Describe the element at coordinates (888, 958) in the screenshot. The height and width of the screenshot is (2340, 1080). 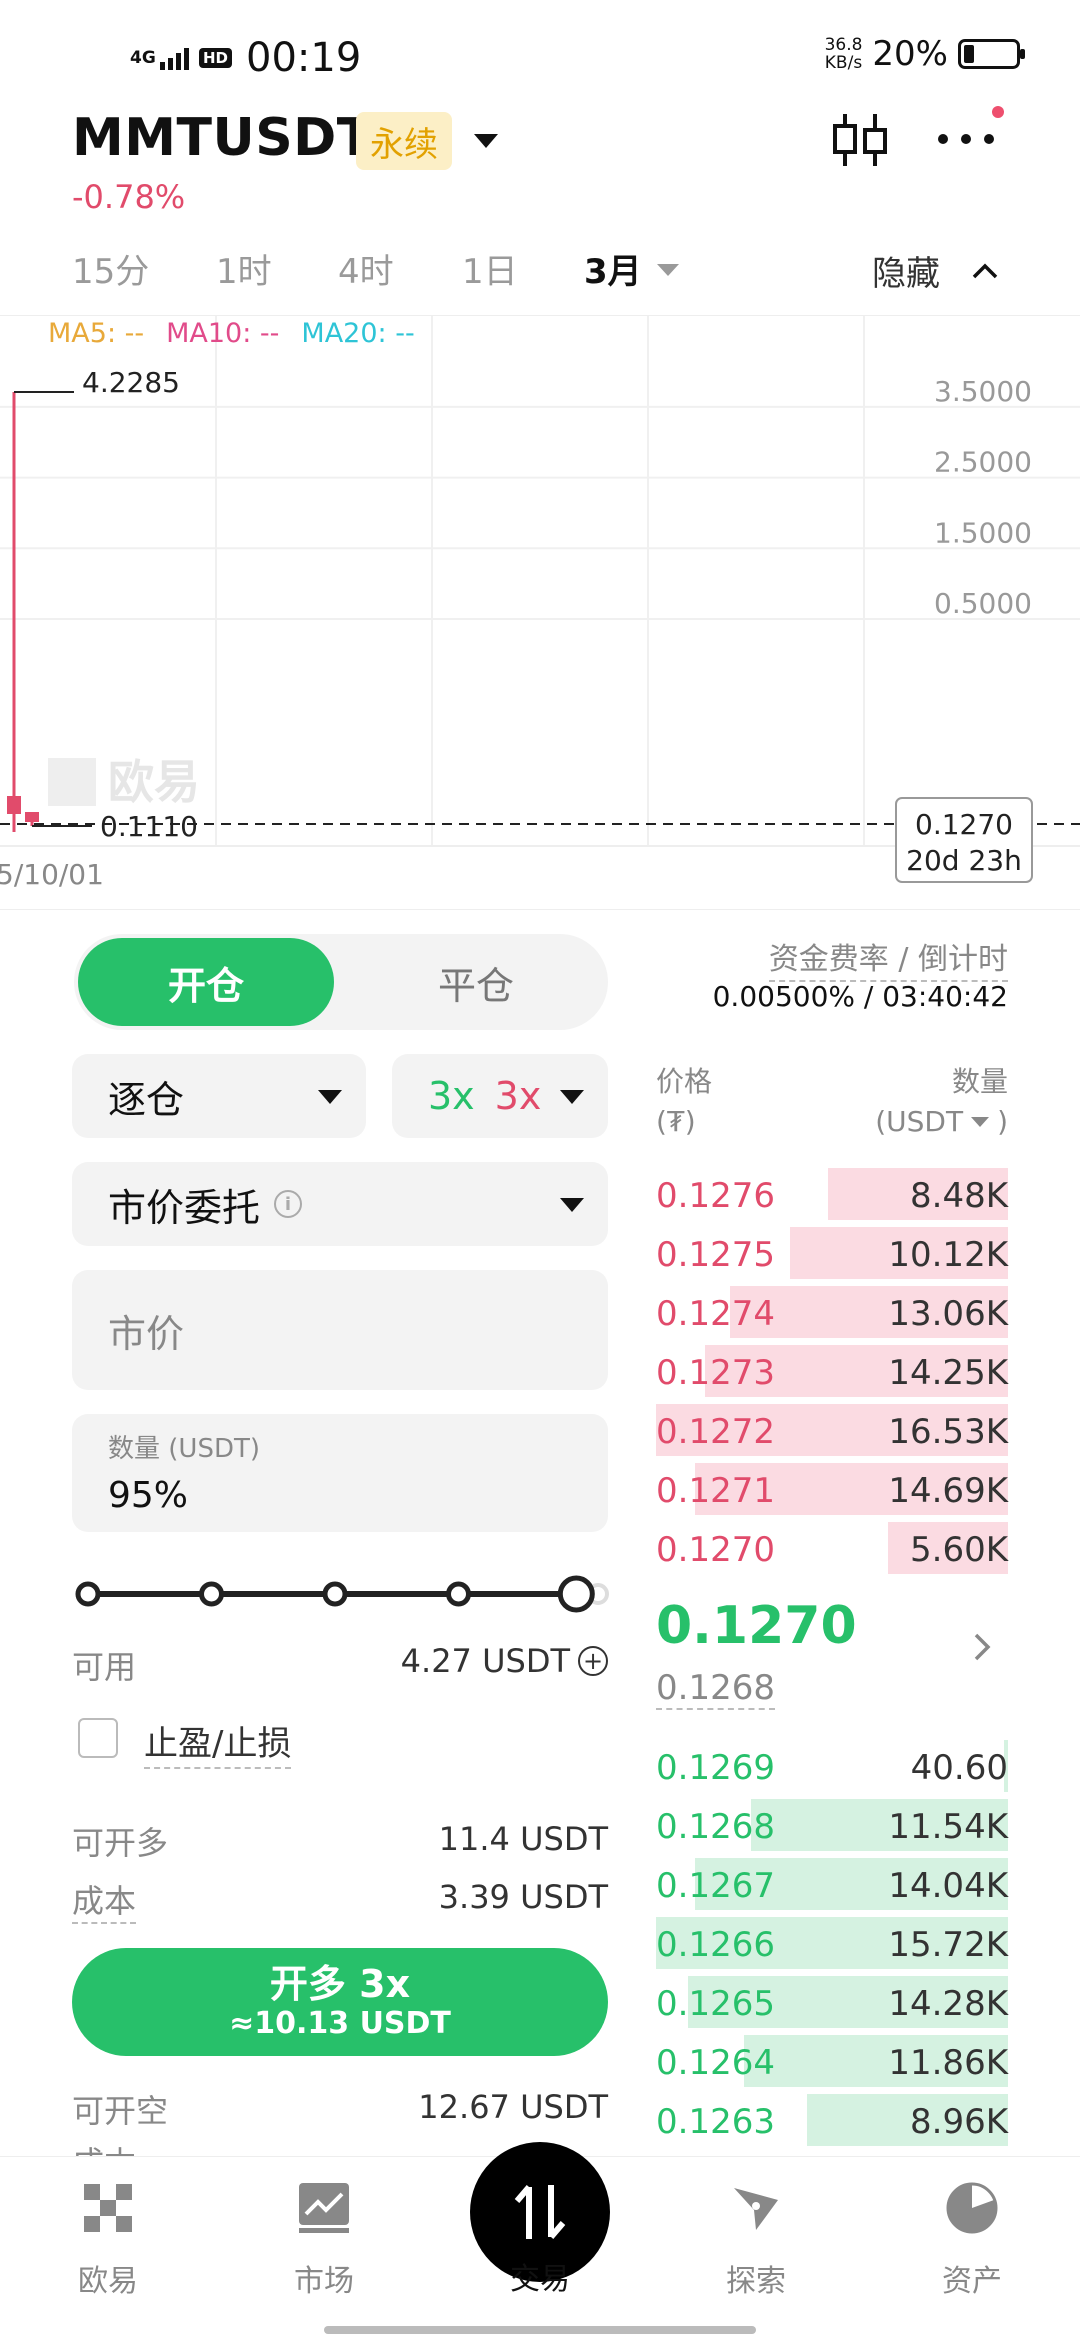
I see `funding-rate-label: 资金费率 / 倒计时` at that location.